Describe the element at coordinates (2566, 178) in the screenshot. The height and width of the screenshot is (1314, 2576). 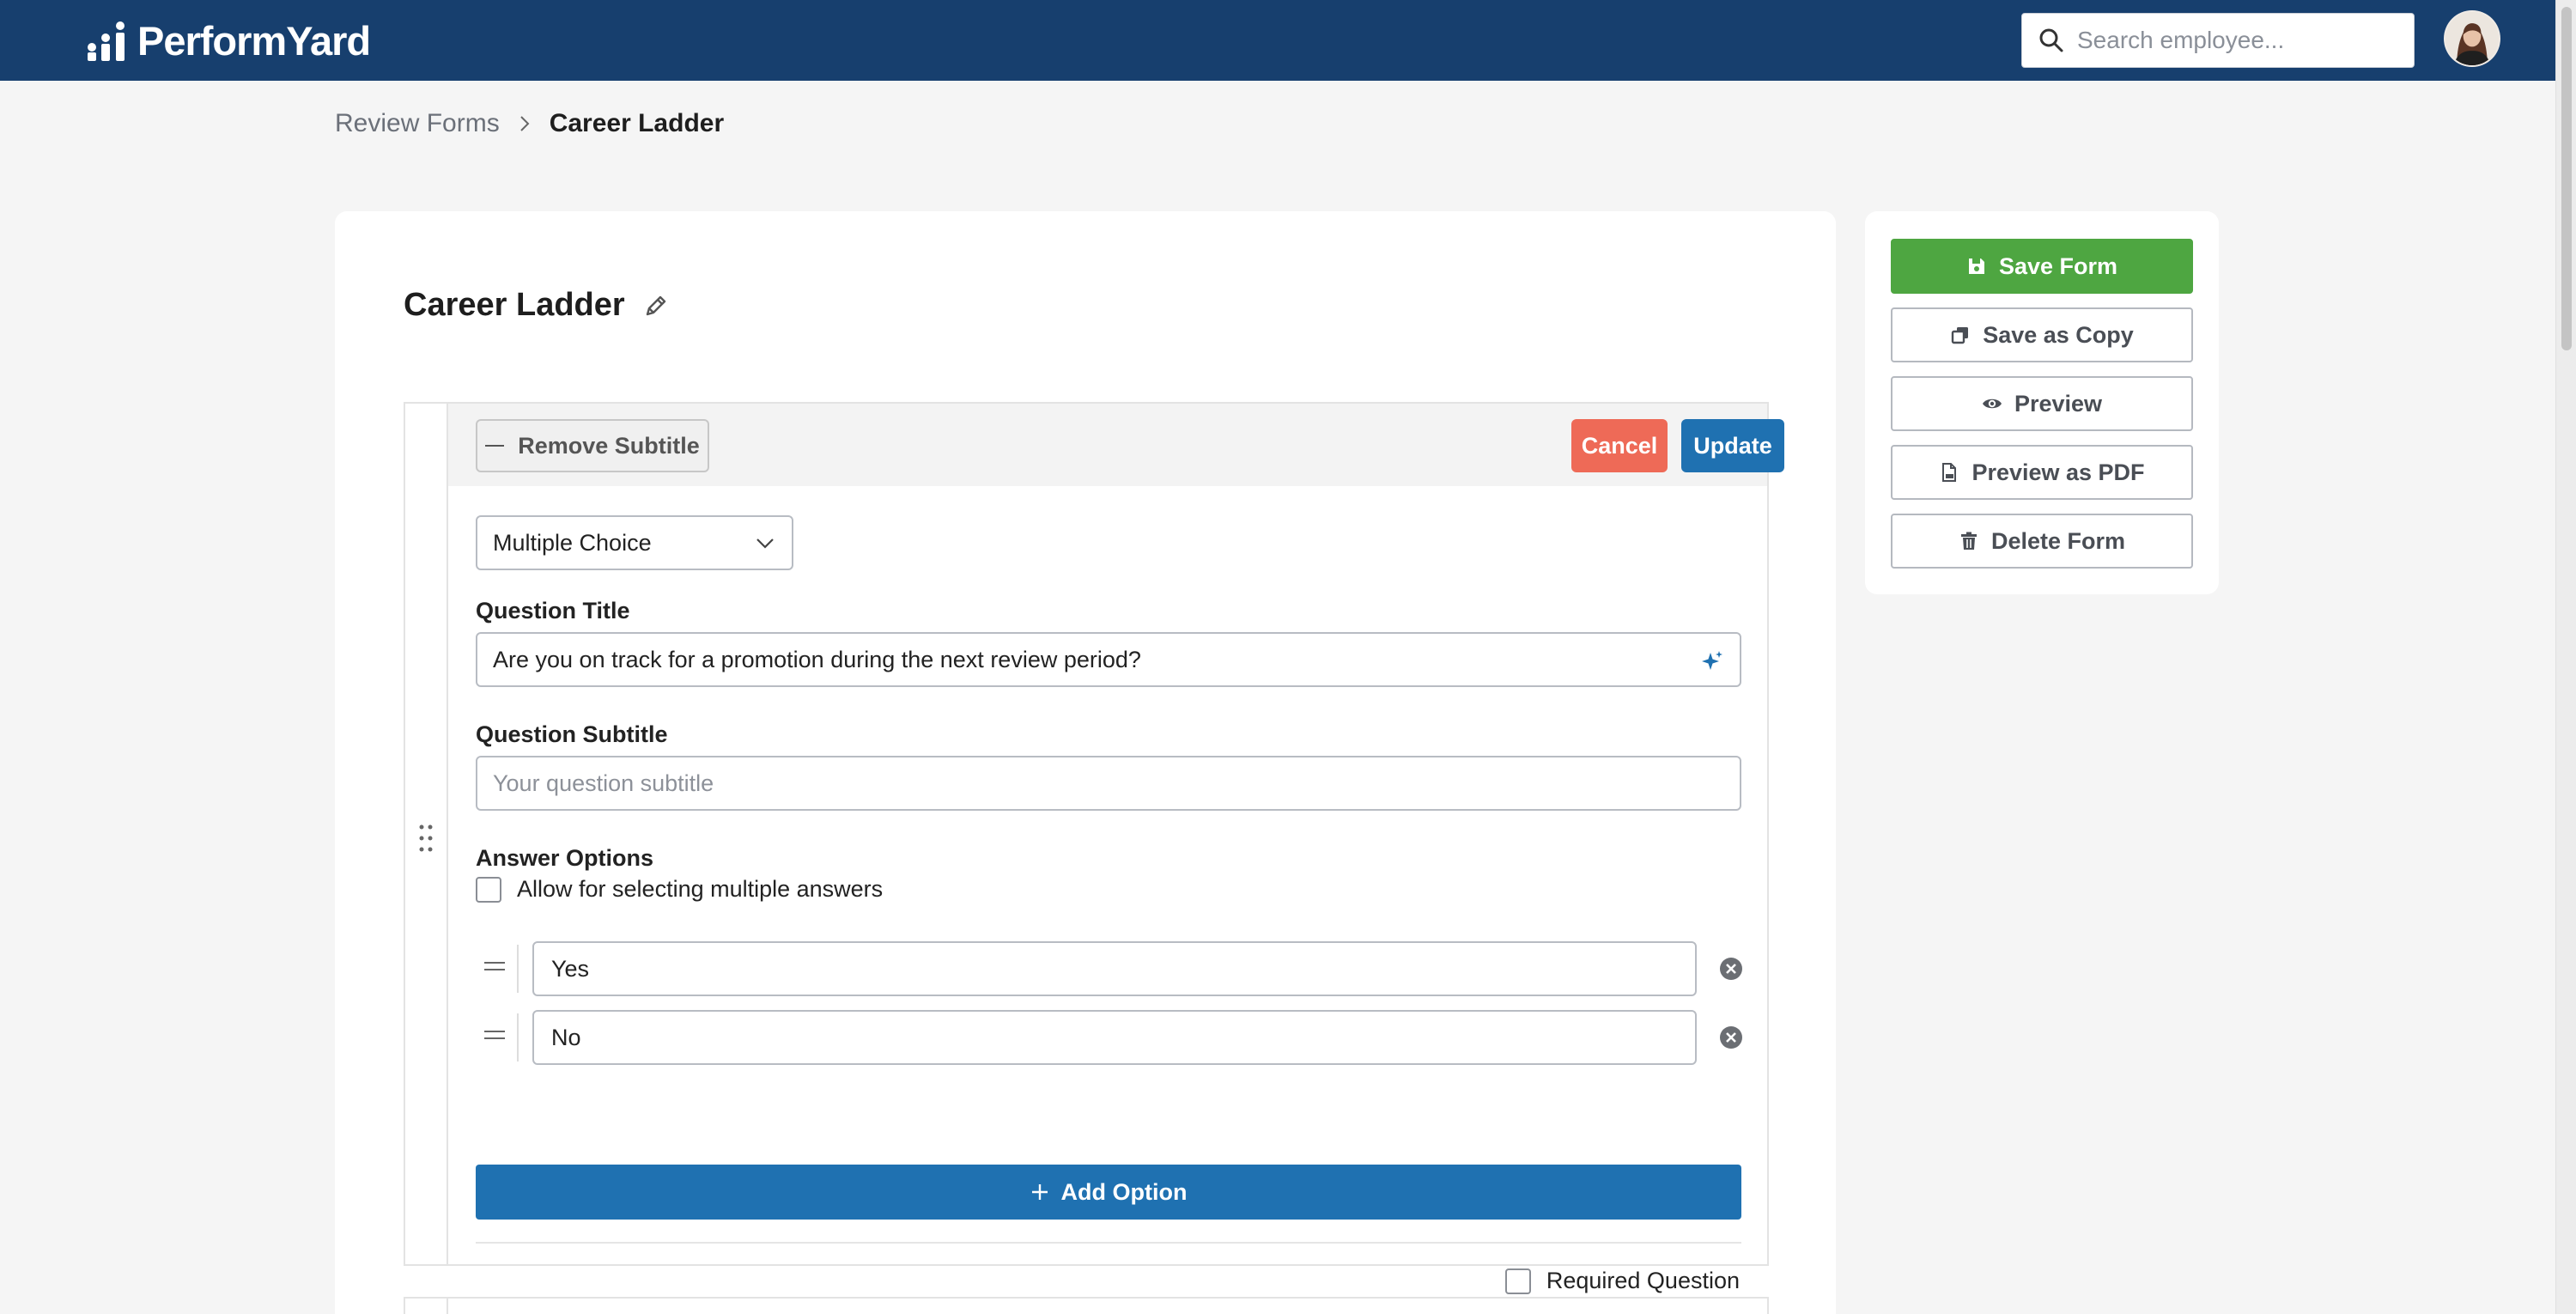
I see `scrollbar-thumb` at that location.